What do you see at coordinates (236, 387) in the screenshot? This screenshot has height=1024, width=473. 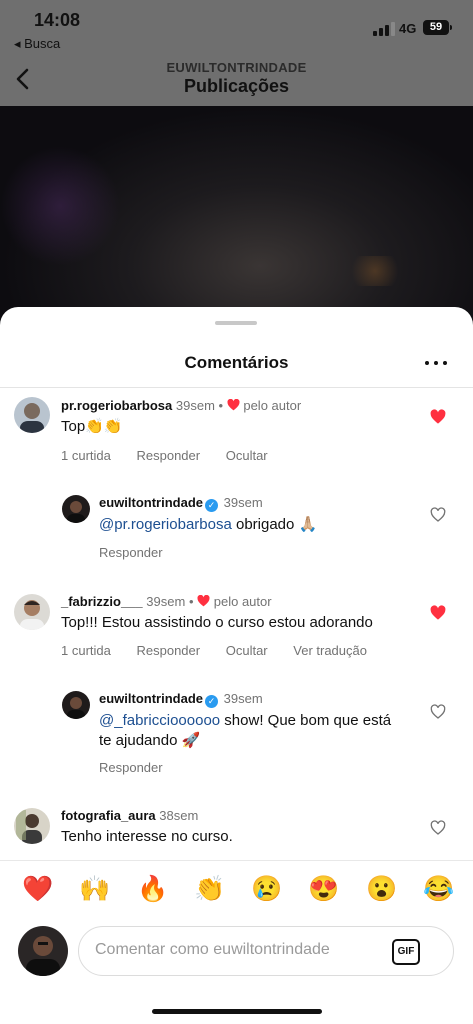 I see `divider` at bounding box center [236, 387].